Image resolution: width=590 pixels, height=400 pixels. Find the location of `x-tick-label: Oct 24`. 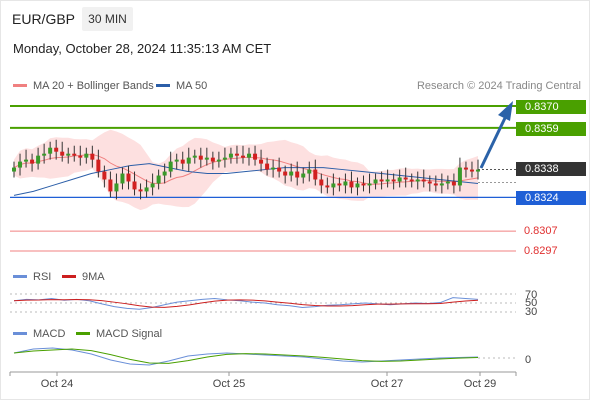

x-tick-label: Oct 24 is located at coordinates (57, 384).